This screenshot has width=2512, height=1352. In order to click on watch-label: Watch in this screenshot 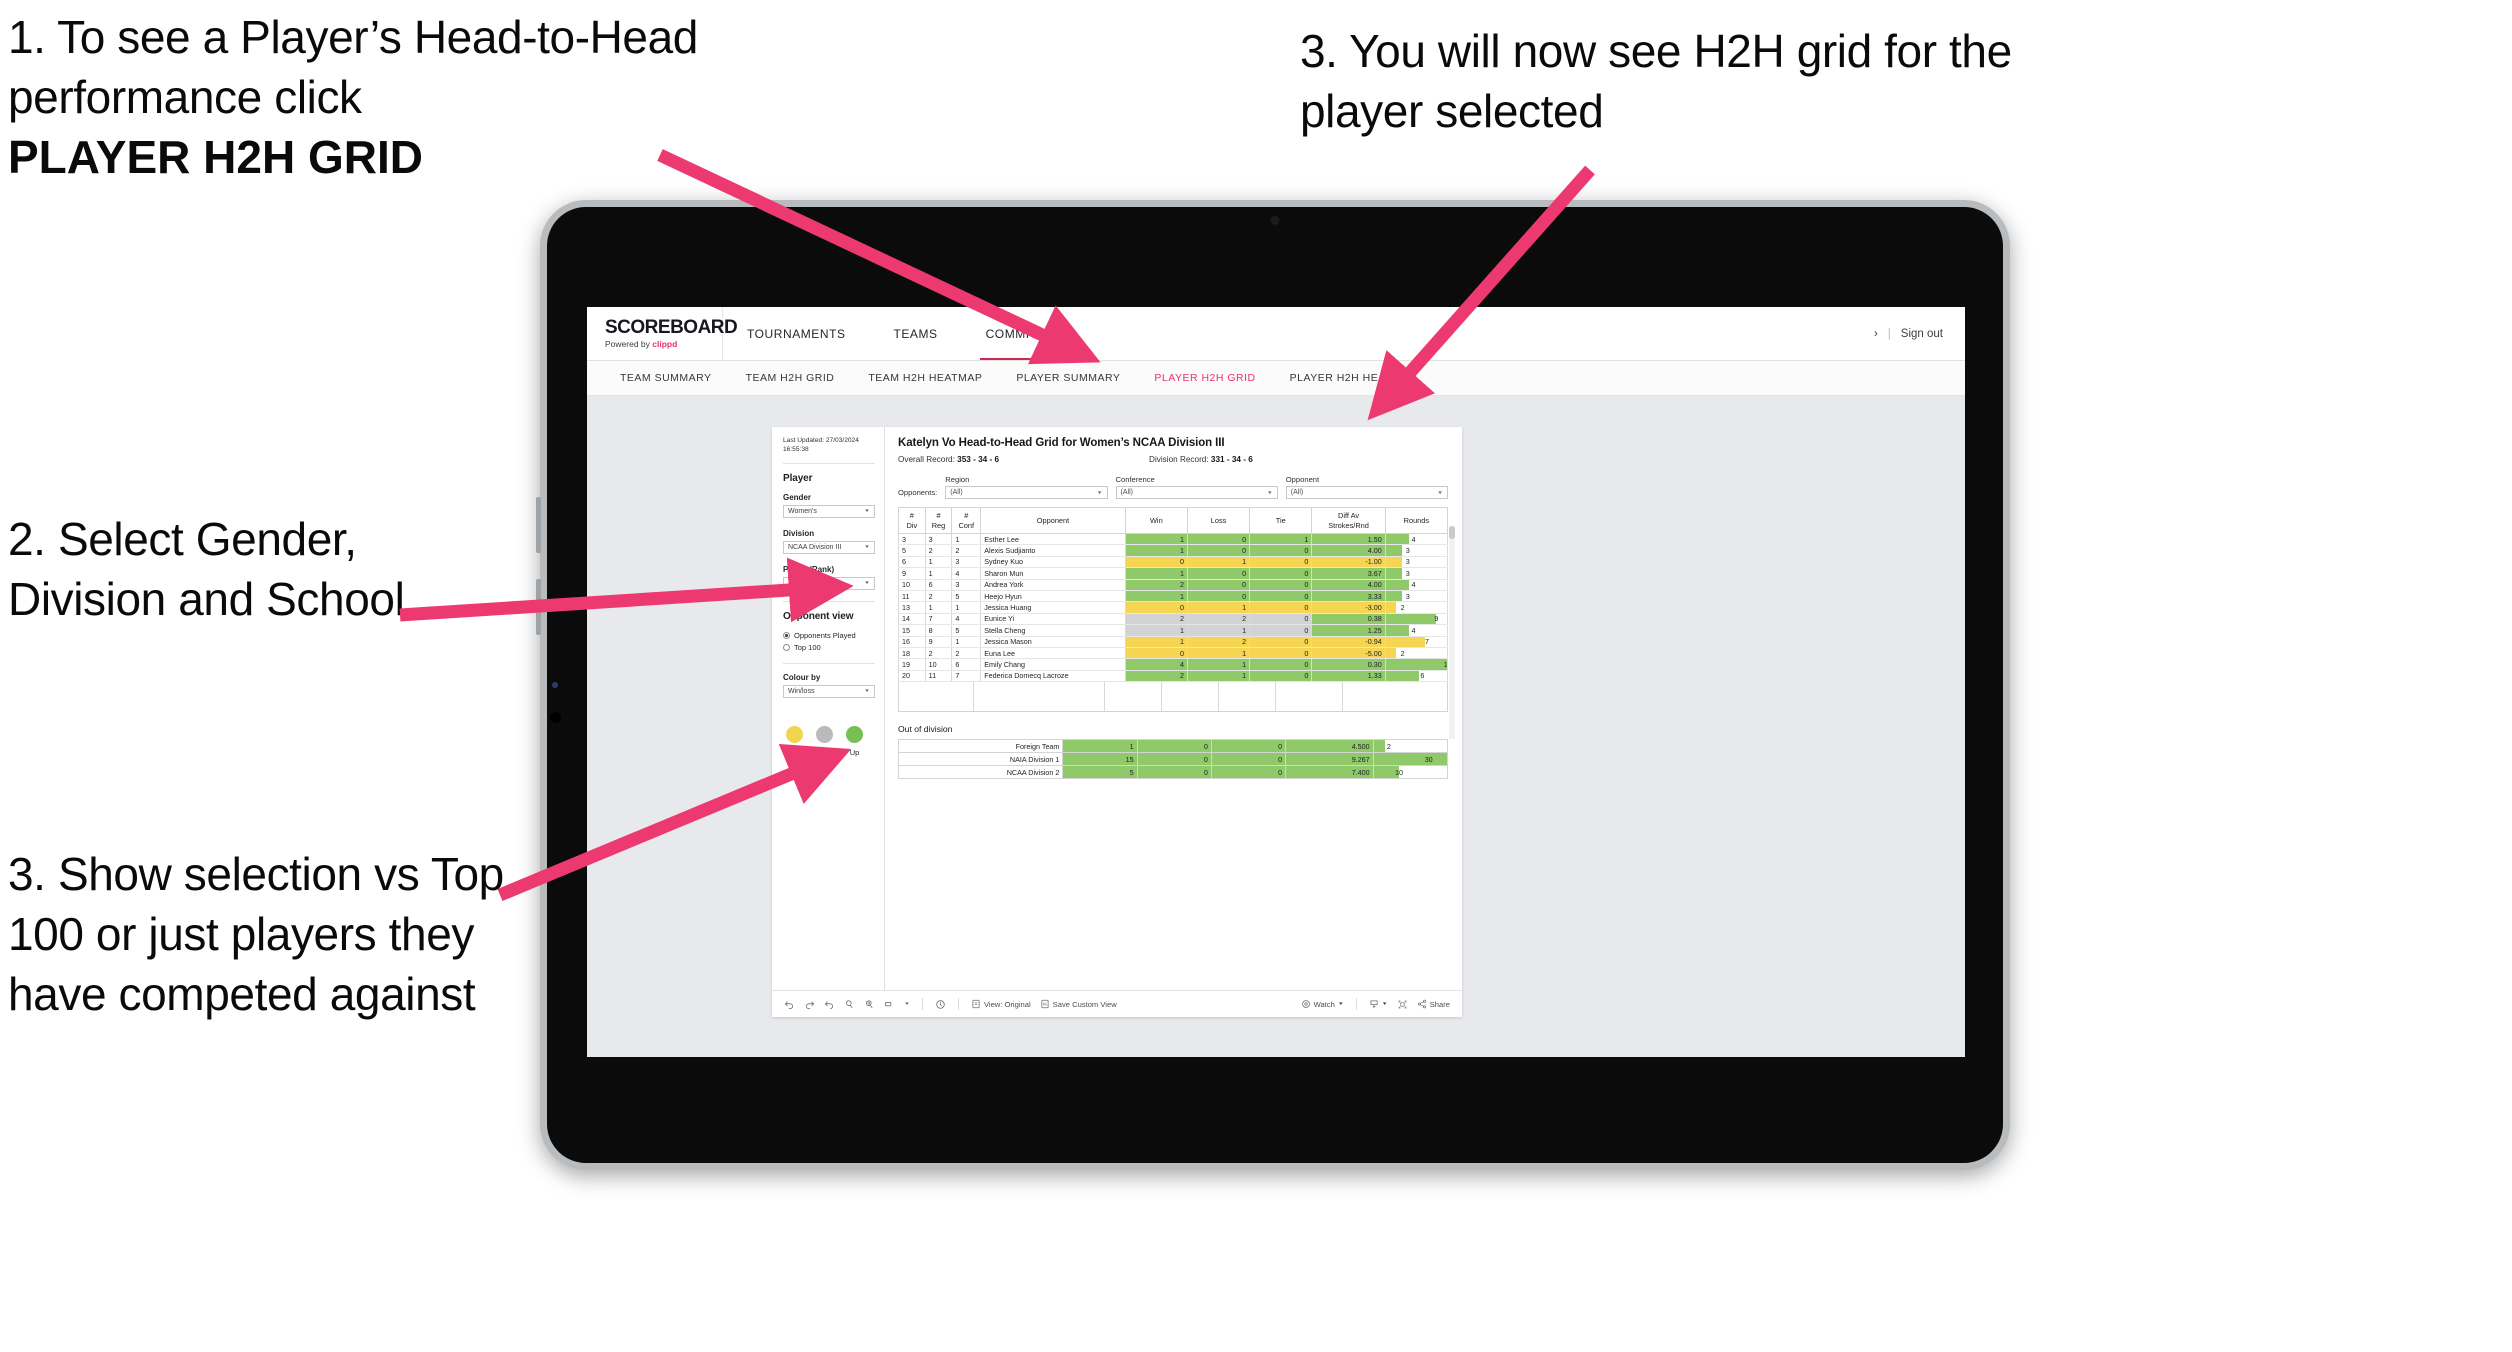, I will do `click(1324, 1004)`.